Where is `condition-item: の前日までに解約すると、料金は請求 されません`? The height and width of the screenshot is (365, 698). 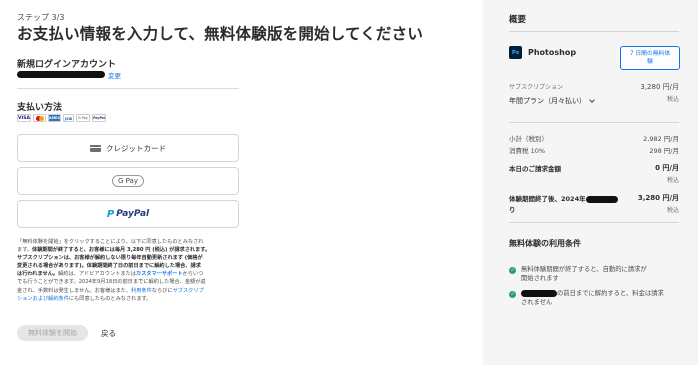 condition-item: の前日までに解約すると、料金は請求 されません is located at coordinates (592, 297).